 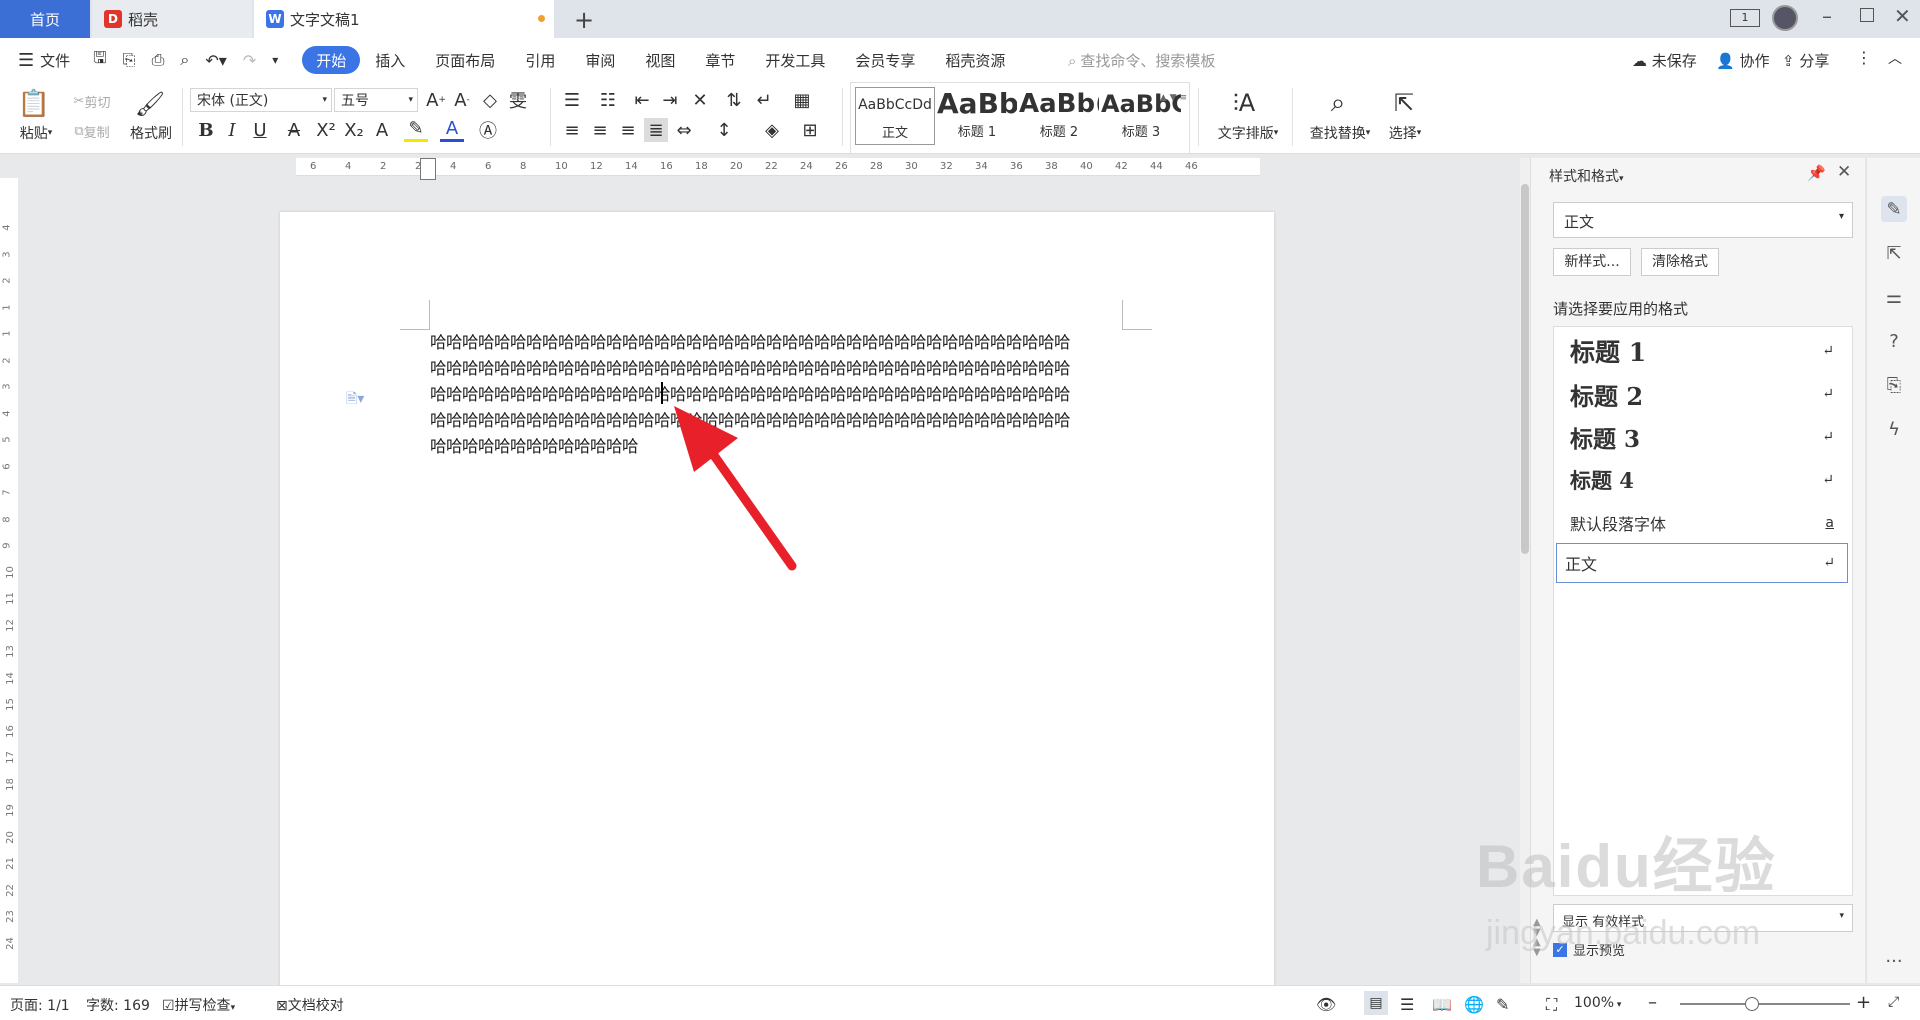 I want to click on line-spacing-icon: ↕, so click(x=724, y=130).